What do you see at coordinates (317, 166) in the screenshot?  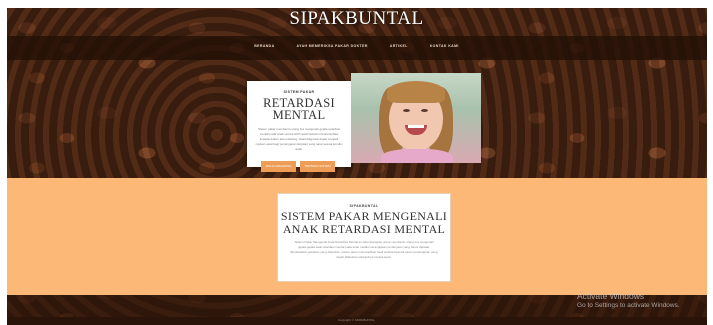 I see `hero-secondary-button: TENTANG SISTEM` at bounding box center [317, 166].